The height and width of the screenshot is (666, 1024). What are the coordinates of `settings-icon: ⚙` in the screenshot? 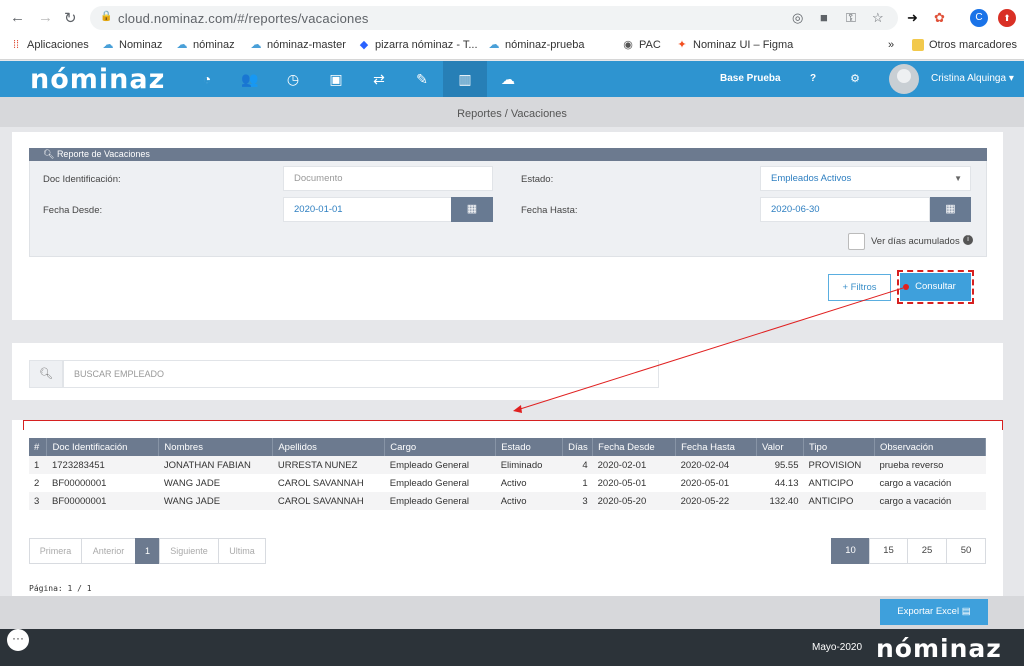 It's located at (855, 79).